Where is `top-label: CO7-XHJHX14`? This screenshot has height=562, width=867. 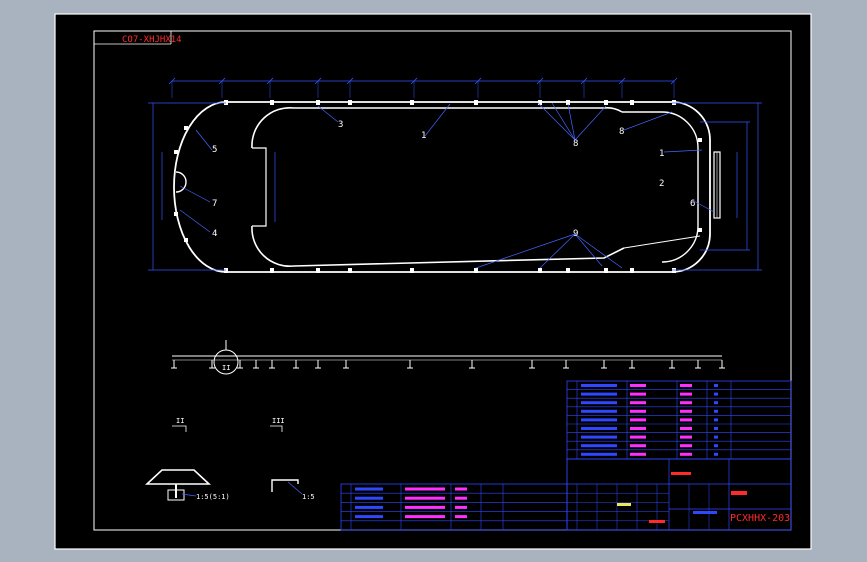 top-label: CO7-XHJHX14 is located at coordinates (152, 40).